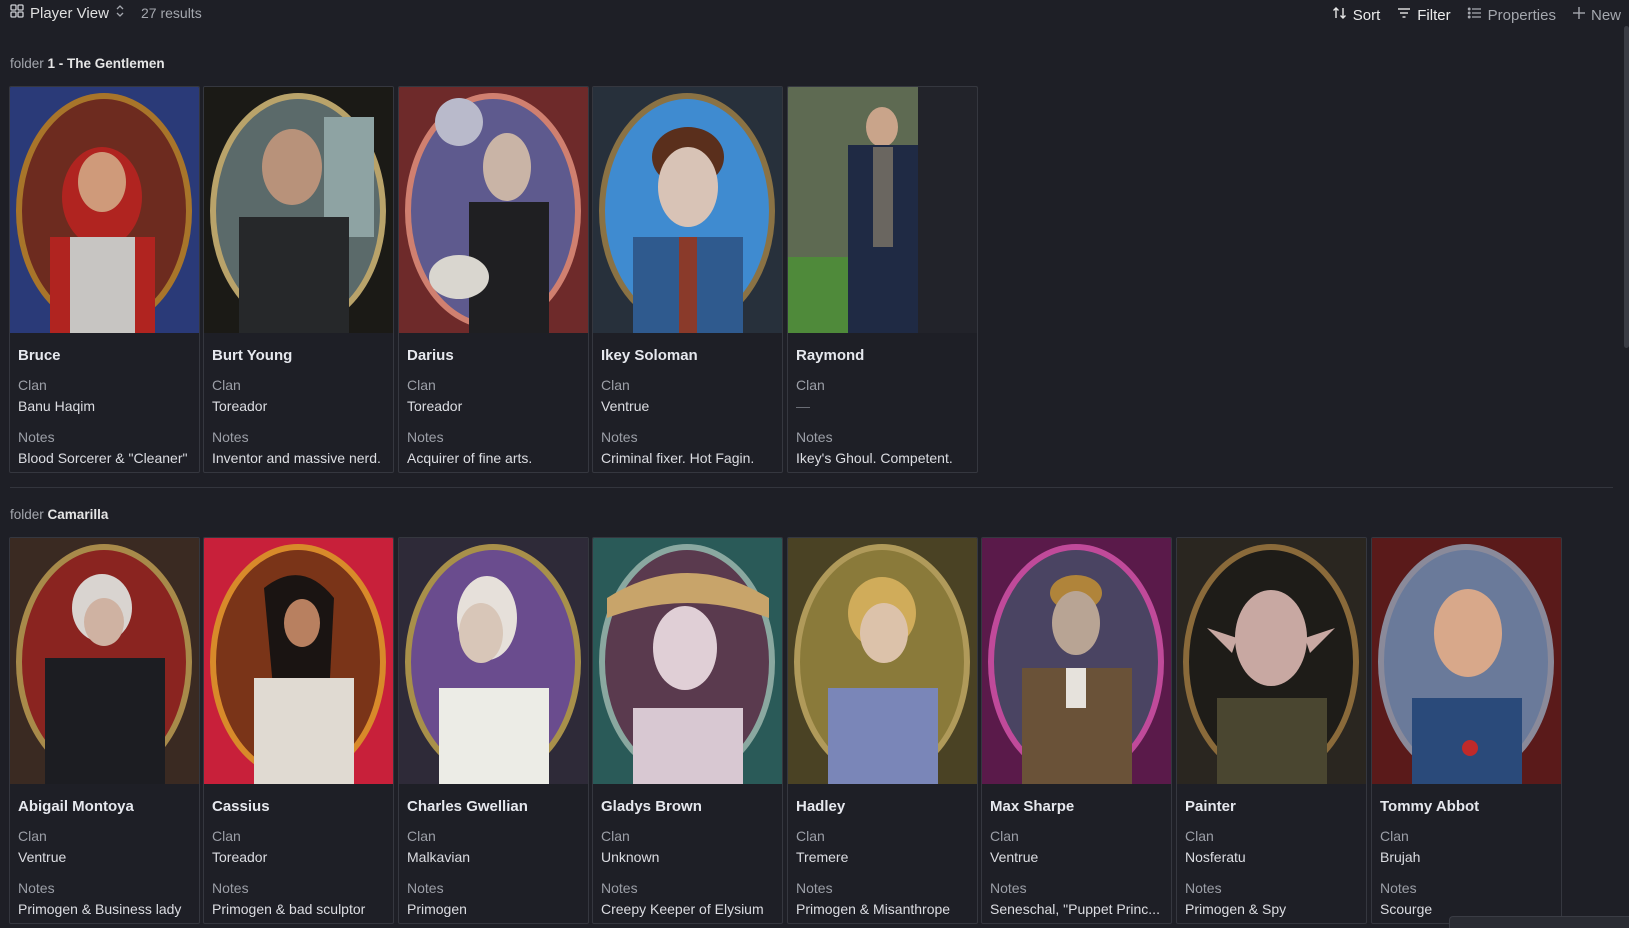 The height and width of the screenshot is (928, 1629). Describe the element at coordinates (1404, 15) in the screenshot. I see `filter-icon` at that location.